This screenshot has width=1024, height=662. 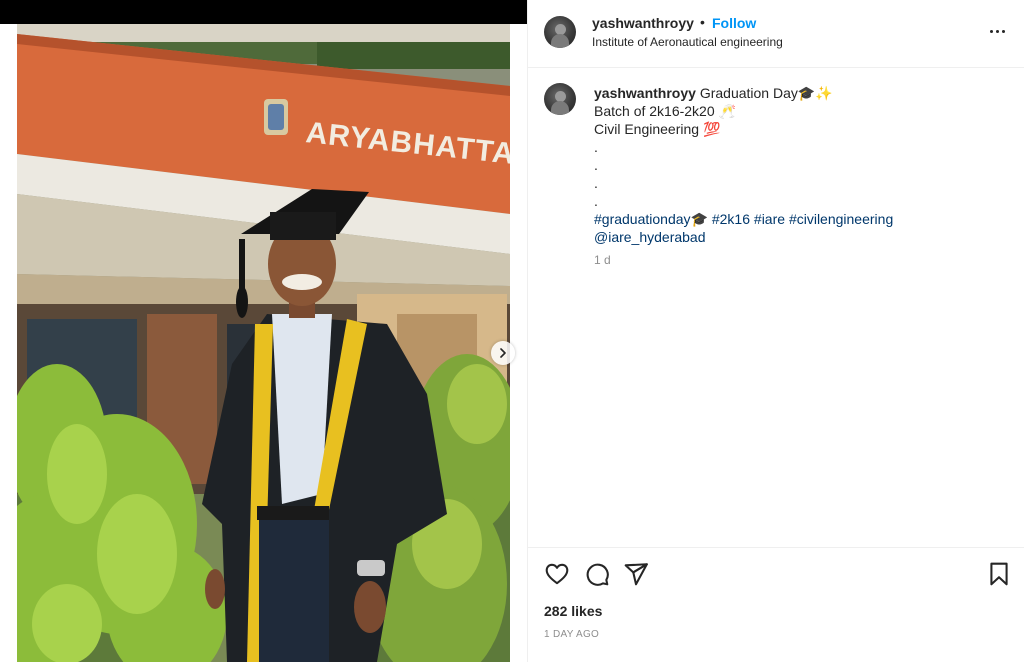 I want to click on location-link: Institute of Aeronautical engineering, so click(x=687, y=42).